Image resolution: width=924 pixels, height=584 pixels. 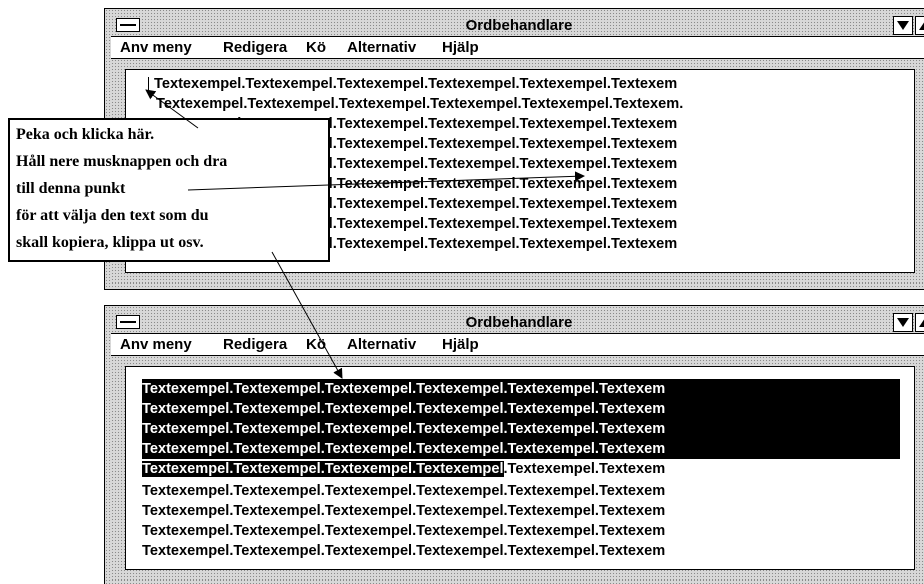 What do you see at coordinates (85, 134) in the screenshot?
I see `callout-line-1: Peka och klicka här.` at bounding box center [85, 134].